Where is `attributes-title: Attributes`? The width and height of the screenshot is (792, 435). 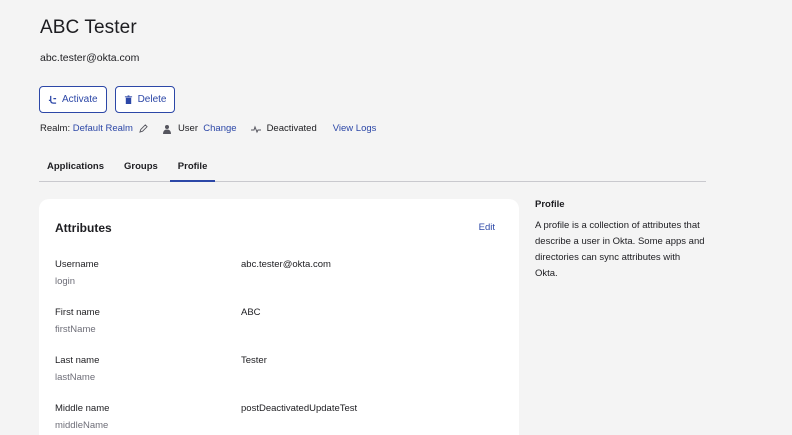 attributes-title: Attributes is located at coordinates (83, 228).